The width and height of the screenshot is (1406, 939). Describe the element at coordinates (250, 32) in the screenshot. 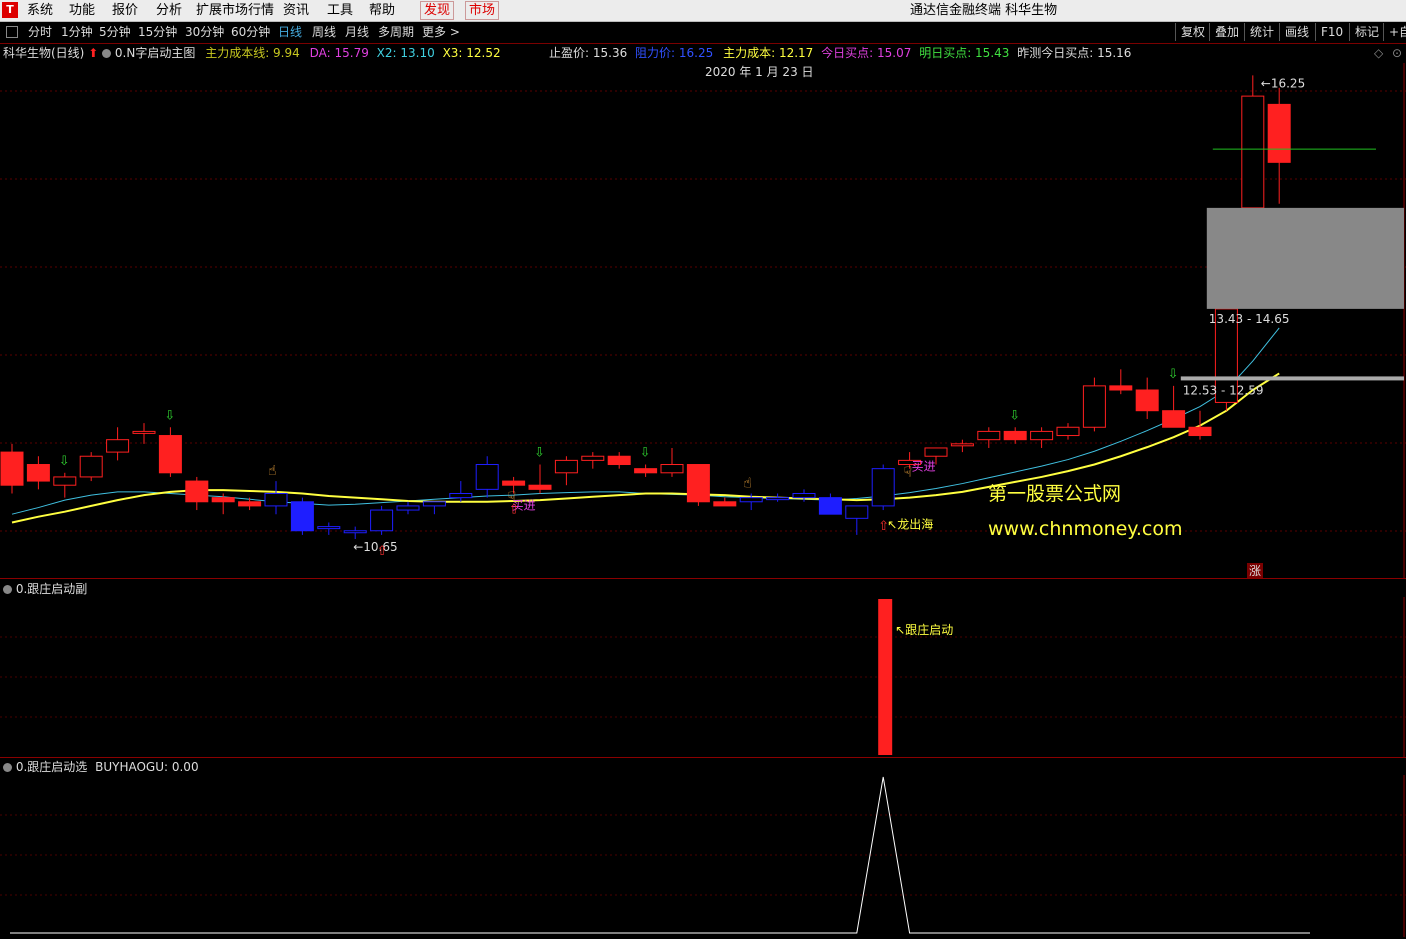

I see `period-tab-60min: 60分钟` at that location.